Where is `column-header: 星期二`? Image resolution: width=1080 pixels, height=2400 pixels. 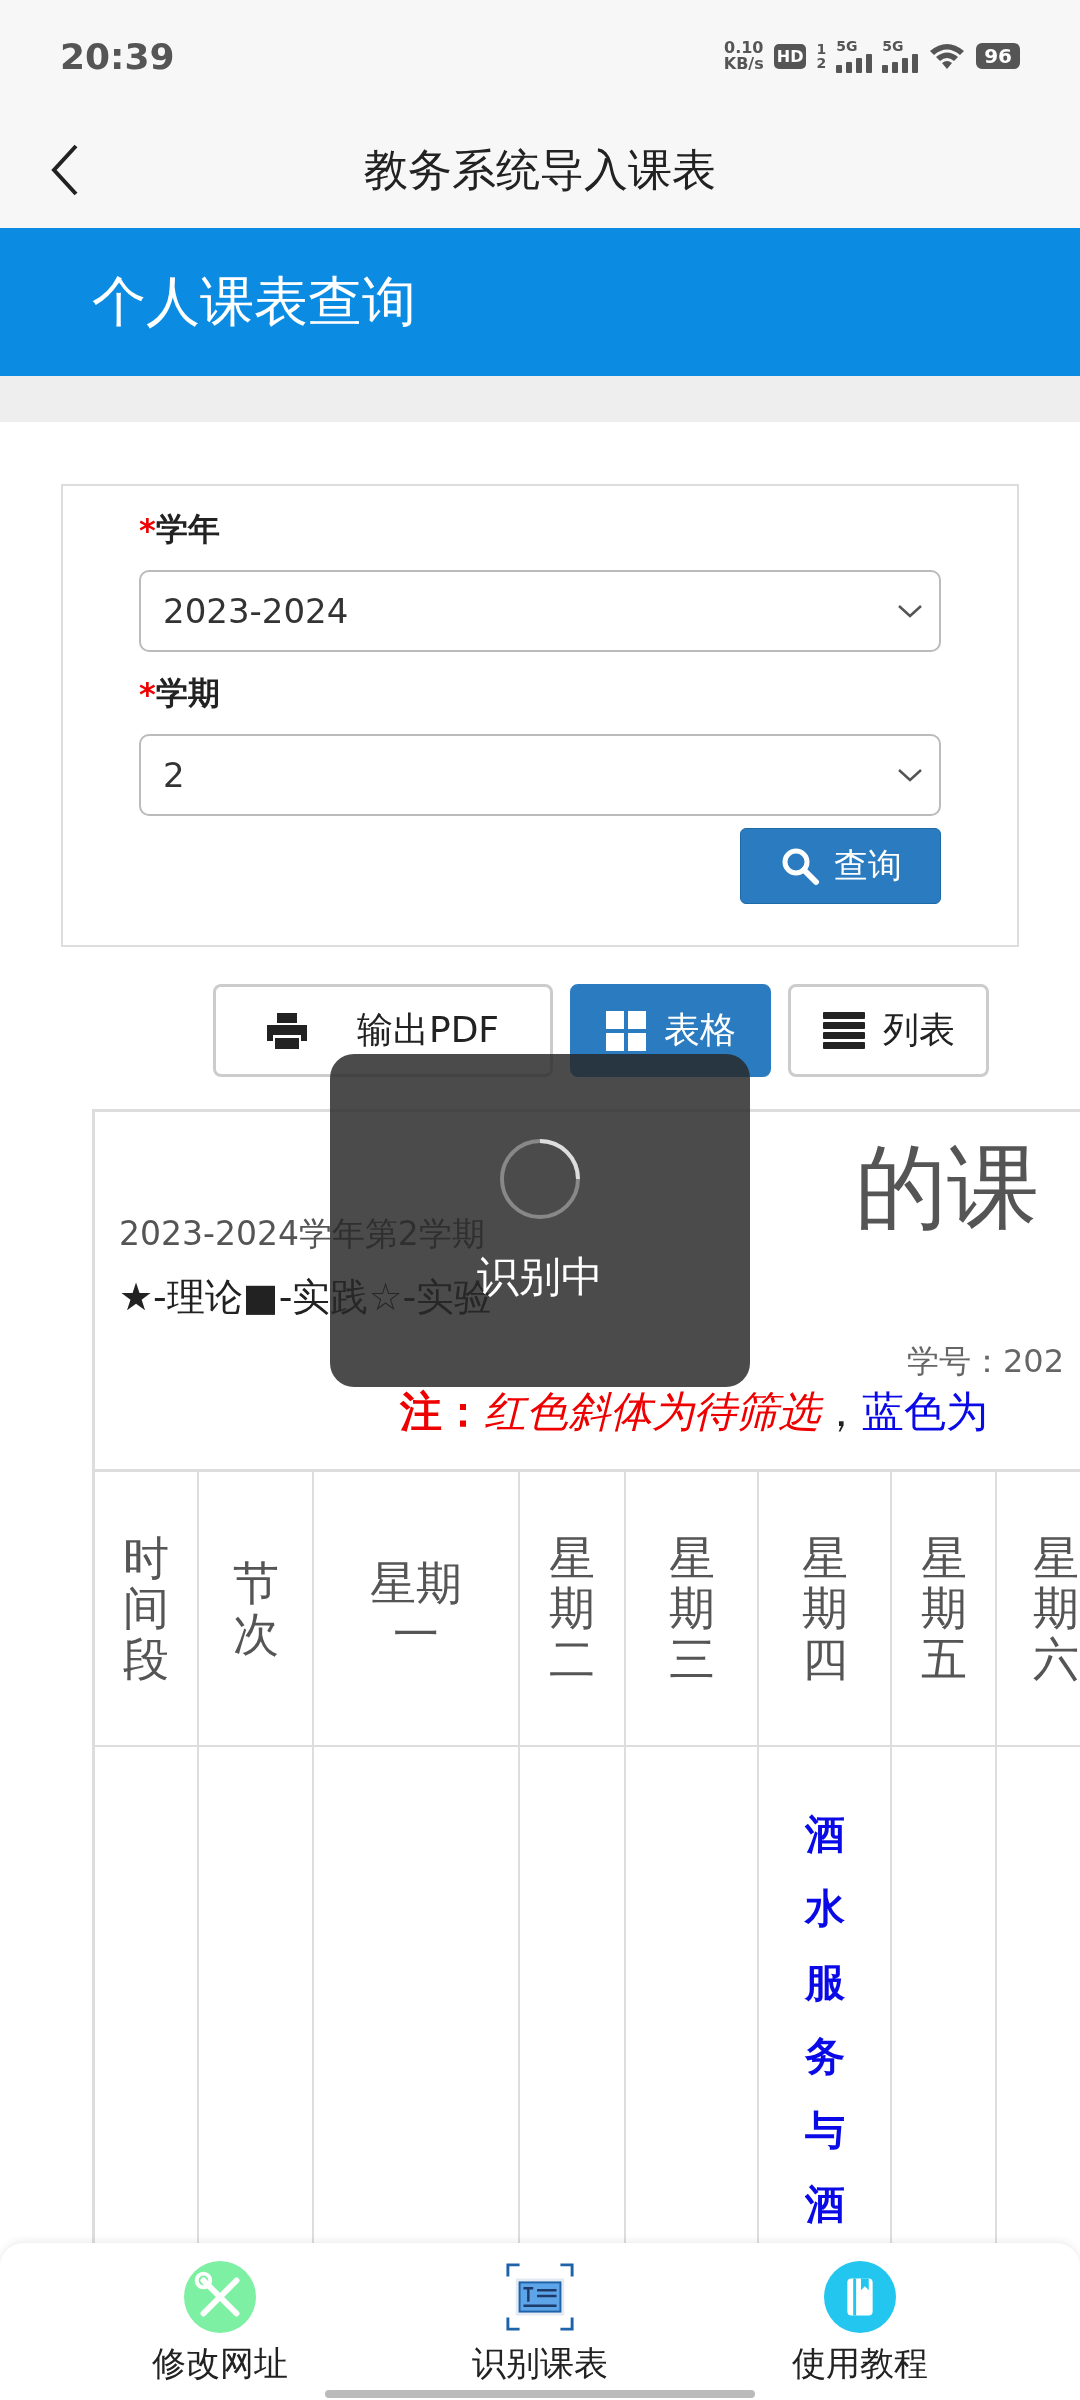
column-header: 星期二 is located at coordinates (572, 1609).